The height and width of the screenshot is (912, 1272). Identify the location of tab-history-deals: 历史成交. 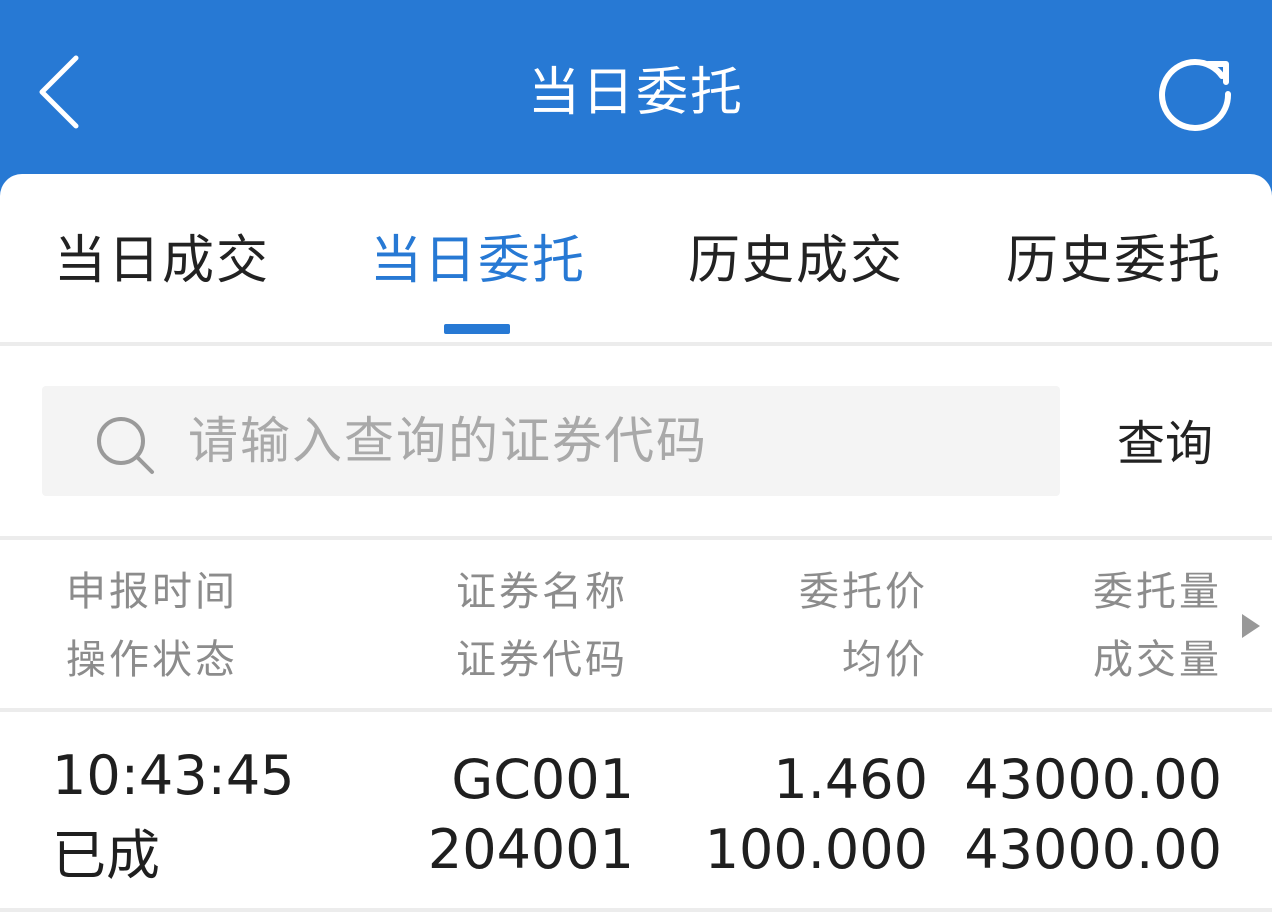
(796, 261).